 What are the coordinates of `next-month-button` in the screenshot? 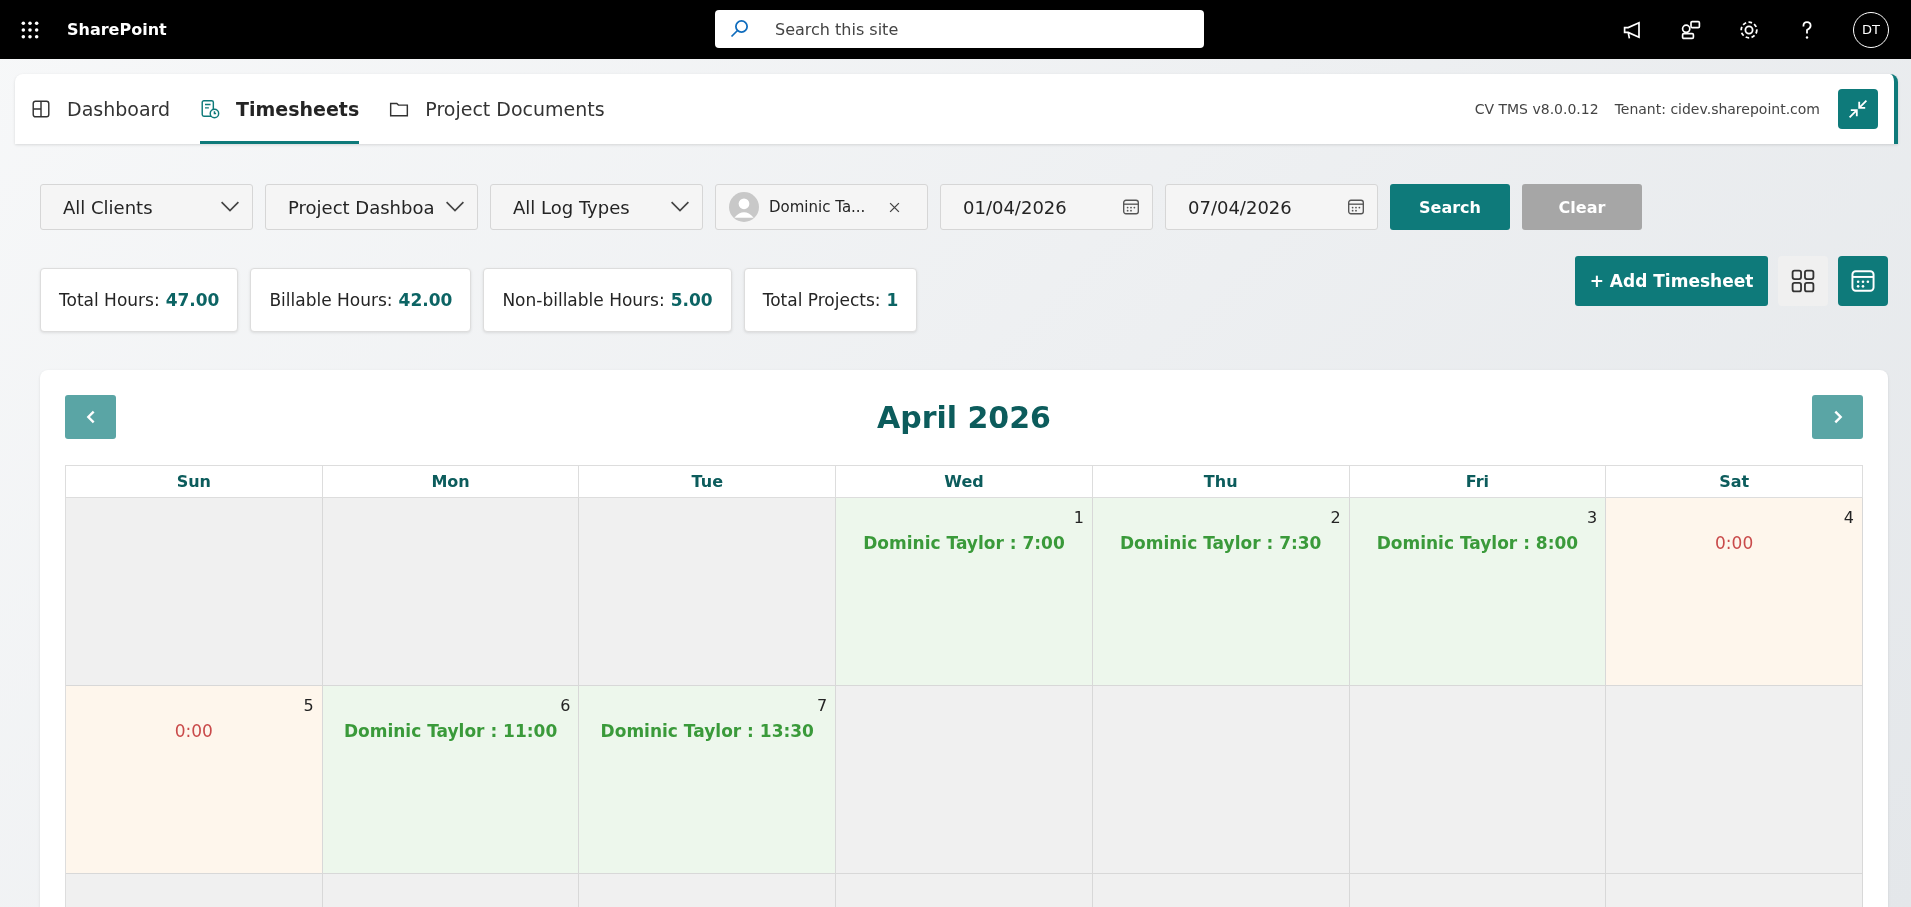 It's located at (1837, 417).